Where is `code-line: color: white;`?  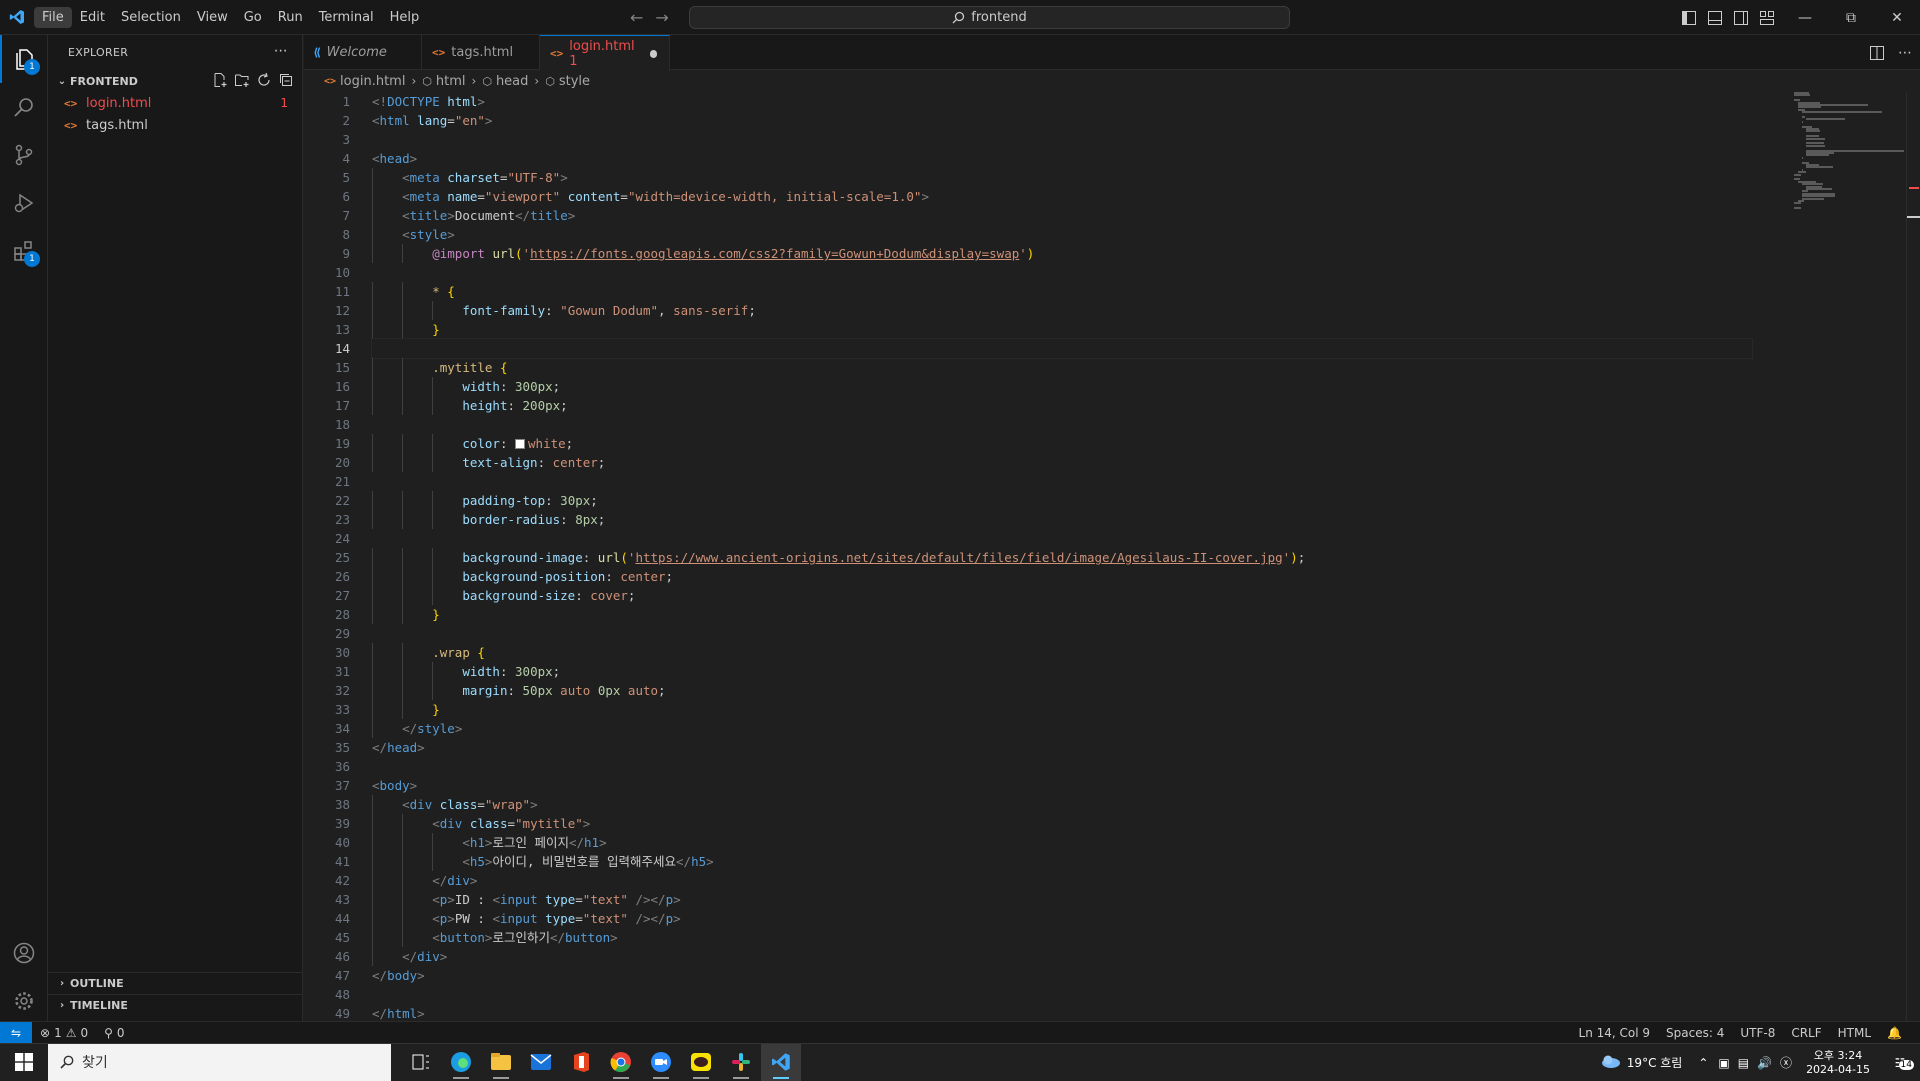 code-line: color: white; is located at coordinates (1072, 443).